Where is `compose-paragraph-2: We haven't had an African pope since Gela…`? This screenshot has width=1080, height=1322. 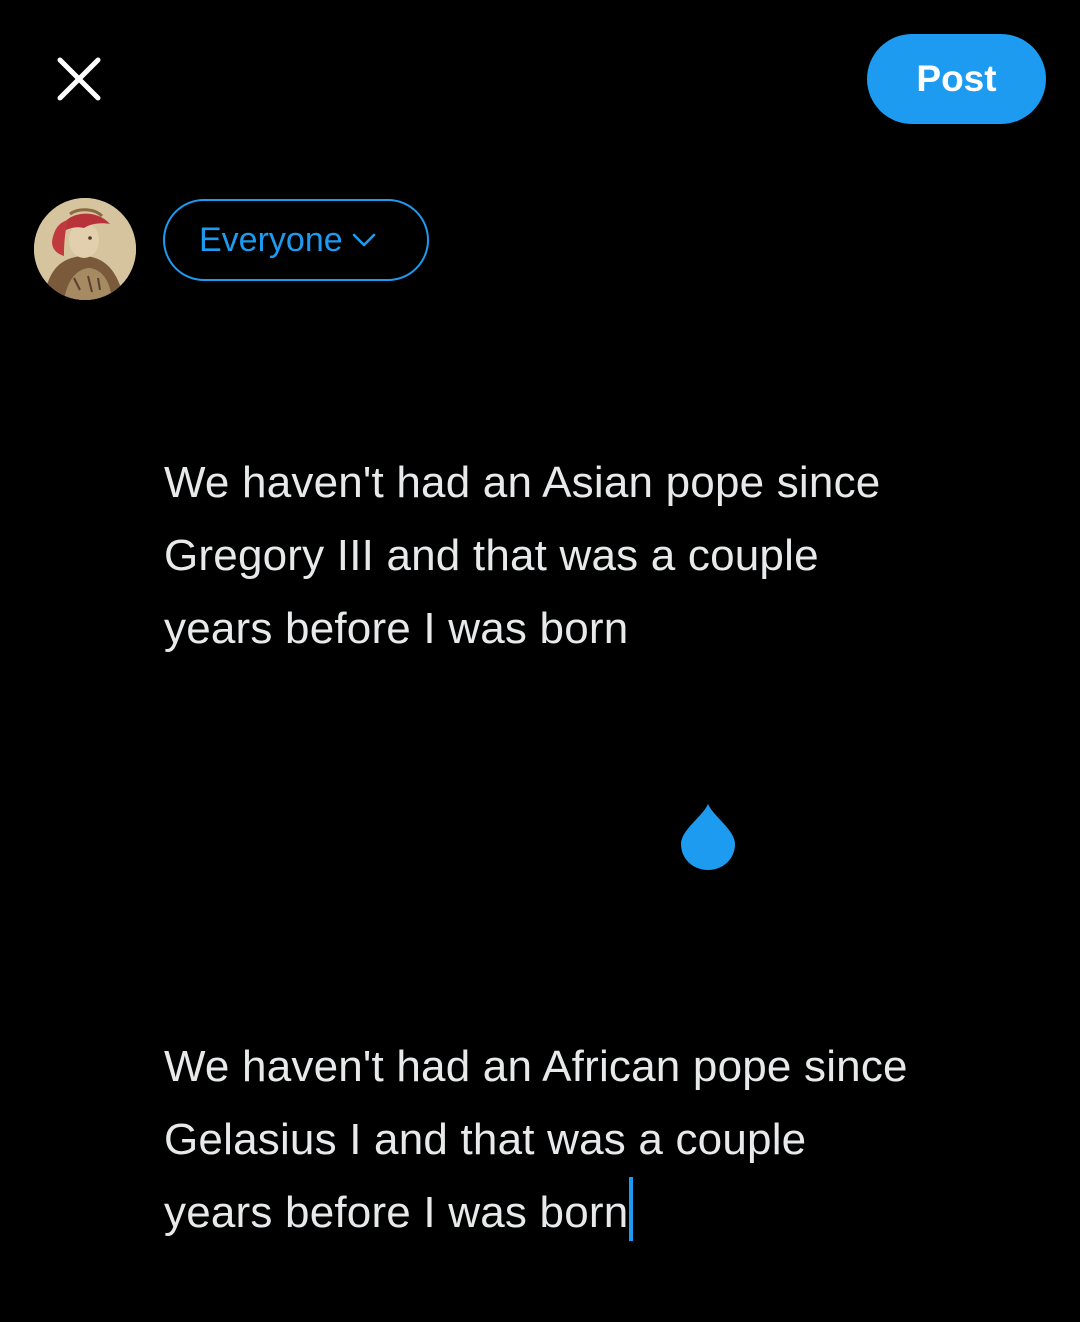
compose-paragraph-2: We haven't had an African pope since Gela… is located at coordinates (614, 1139).